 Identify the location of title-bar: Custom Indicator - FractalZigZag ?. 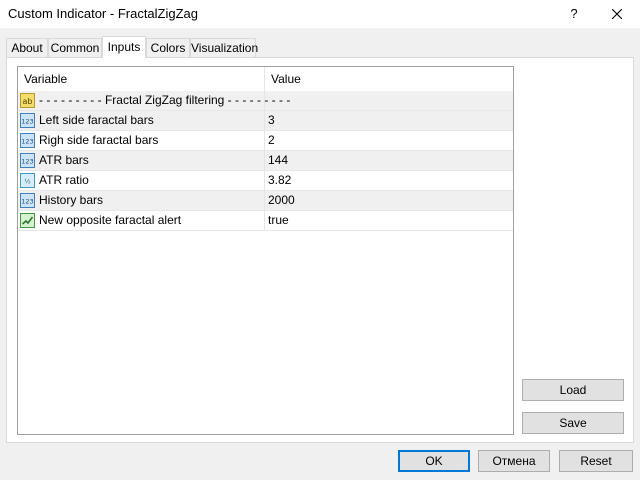
(320, 14).